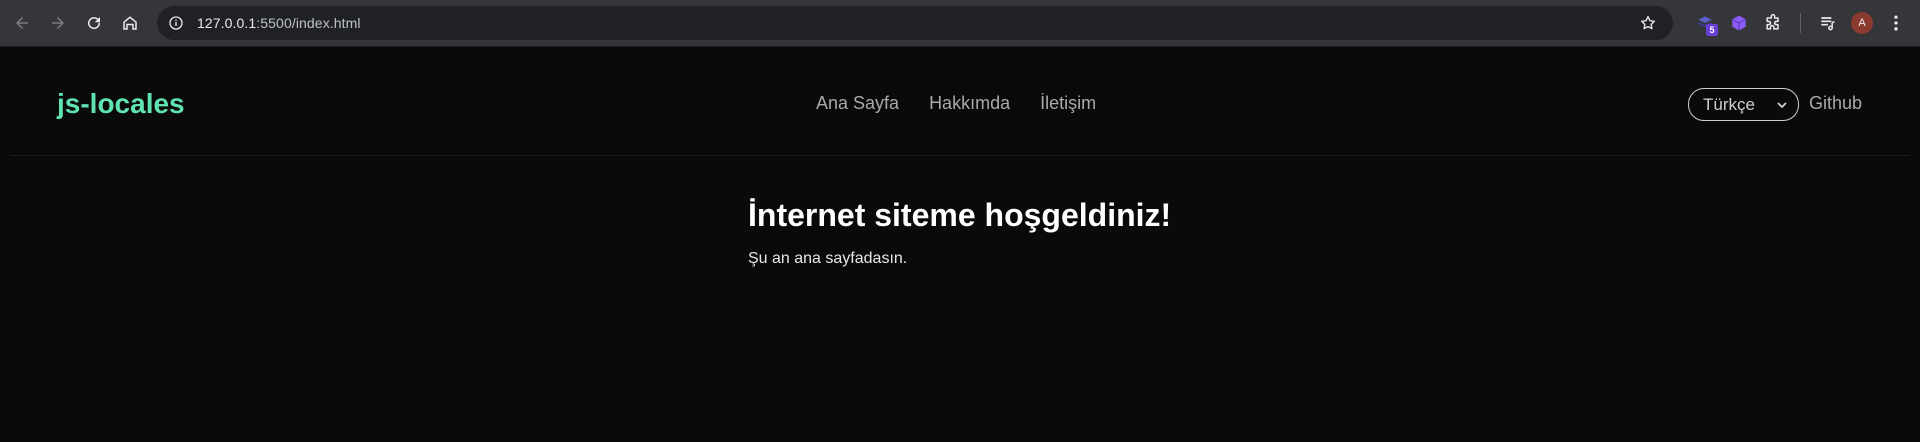 The image size is (1920, 442). I want to click on github-link: Github, so click(1835, 103).